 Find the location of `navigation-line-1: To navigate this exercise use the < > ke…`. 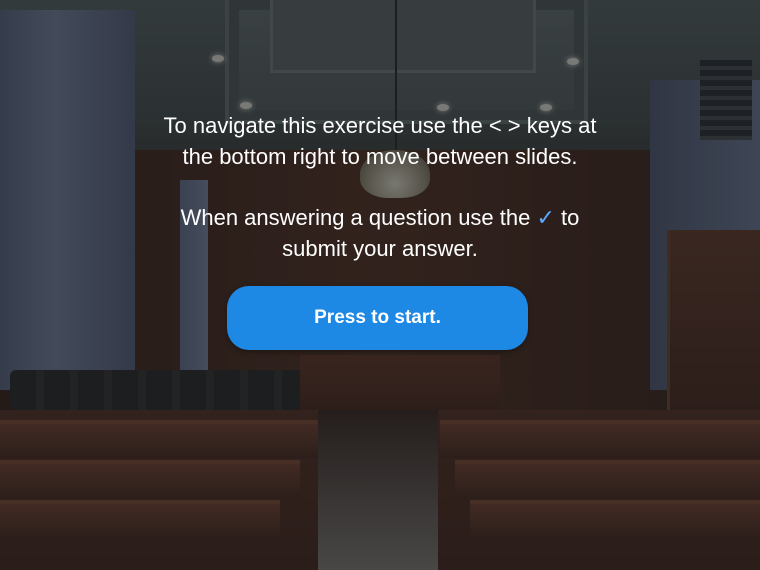

navigation-line-1: To navigate this exercise use the < > ke… is located at coordinates (380, 125).